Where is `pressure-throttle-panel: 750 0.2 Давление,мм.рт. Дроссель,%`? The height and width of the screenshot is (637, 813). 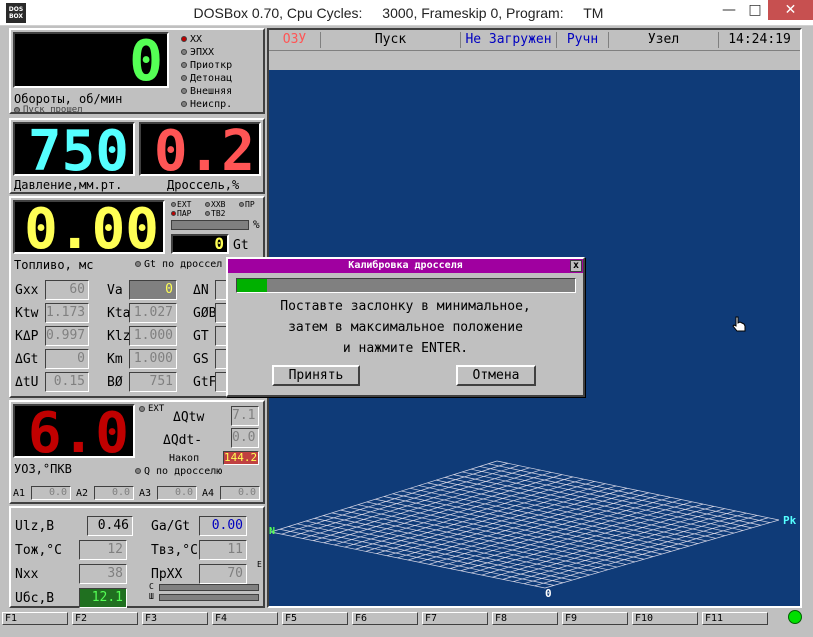
pressure-throttle-panel: 750 0.2 Давление,мм.рт. Дроссель,% is located at coordinates (137, 156).